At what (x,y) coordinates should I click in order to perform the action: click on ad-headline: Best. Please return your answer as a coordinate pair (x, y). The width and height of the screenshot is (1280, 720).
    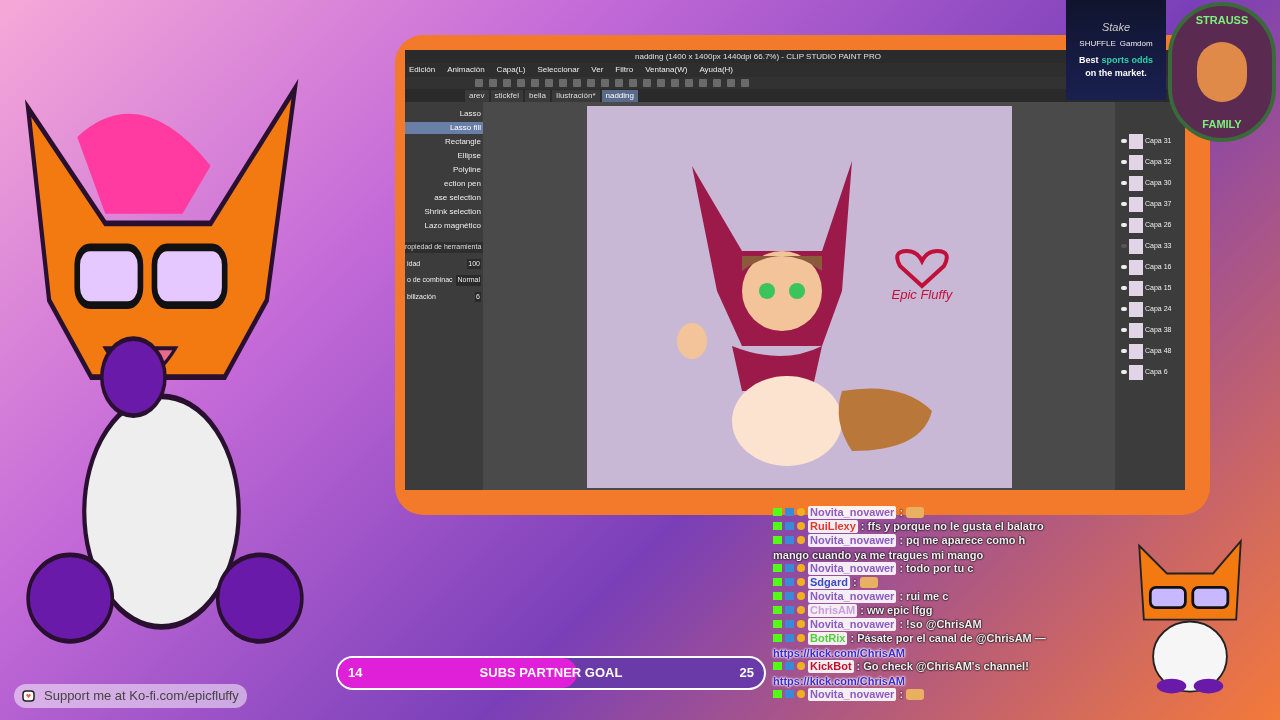
    Looking at the image, I should click on (1089, 60).